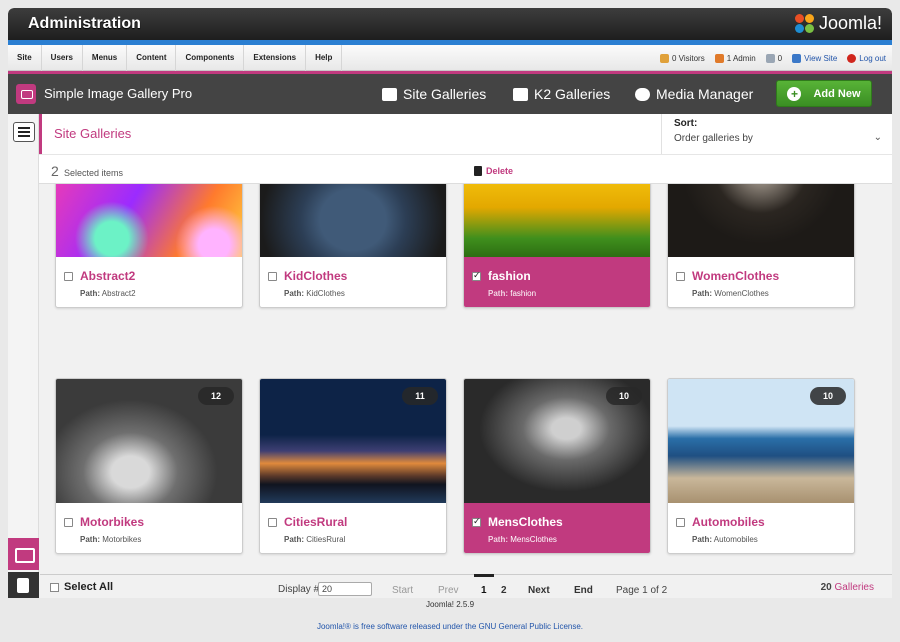 Image resolution: width=900 pixels, height=642 pixels. What do you see at coordinates (314, 293) in the screenshot?
I see `gallery-path: Path: KidClothes` at bounding box center [314, 293].